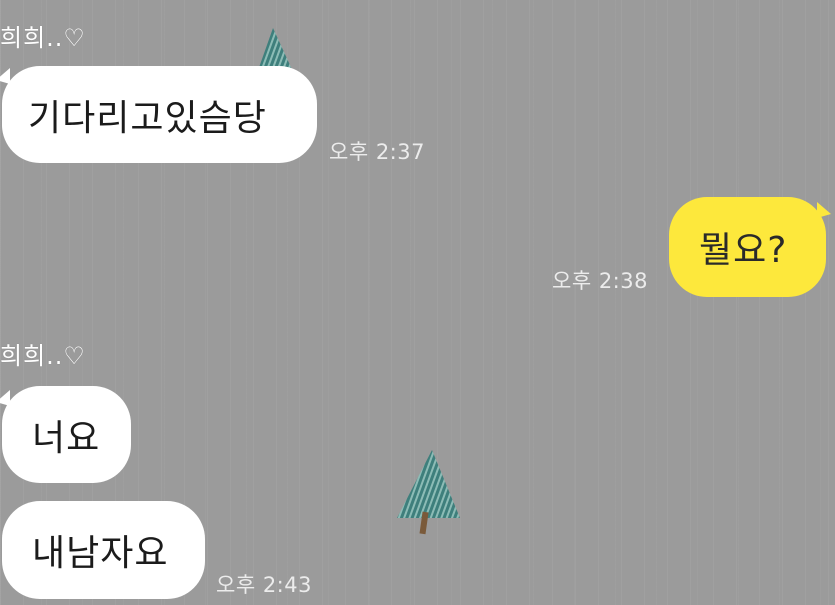  I want to click on message-time: 오후 2:43, so click(264, 585).